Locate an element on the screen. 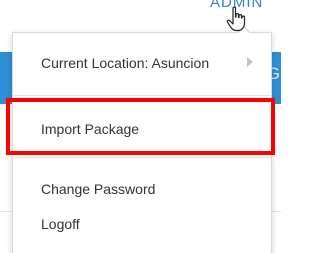 This screenshot has width=320, height=253. chevron-right-icon is located at coordinates (250, 62).